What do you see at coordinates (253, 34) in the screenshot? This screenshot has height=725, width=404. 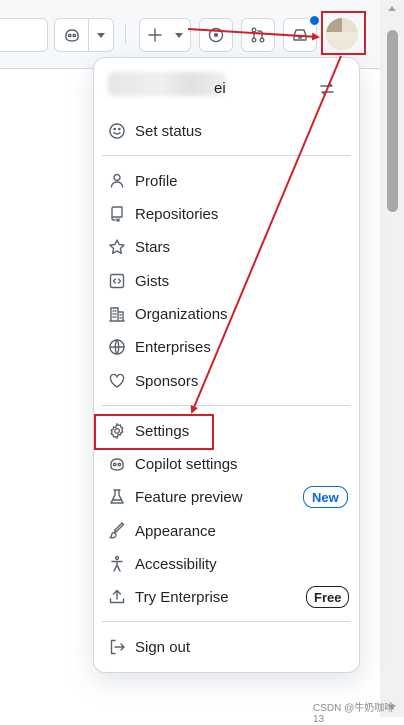 I see `arrow-to-avatar` at bounding box center [253, 34].